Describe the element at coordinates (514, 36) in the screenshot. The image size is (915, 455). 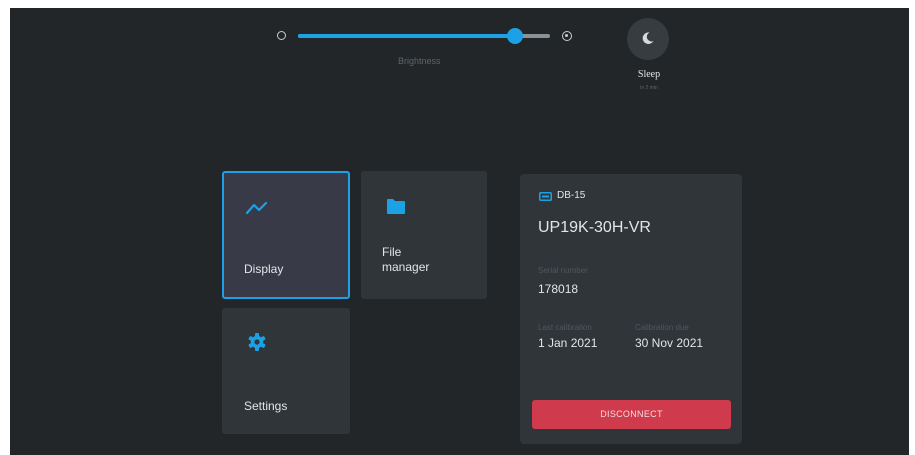
I see `slider-thumb` at that location.